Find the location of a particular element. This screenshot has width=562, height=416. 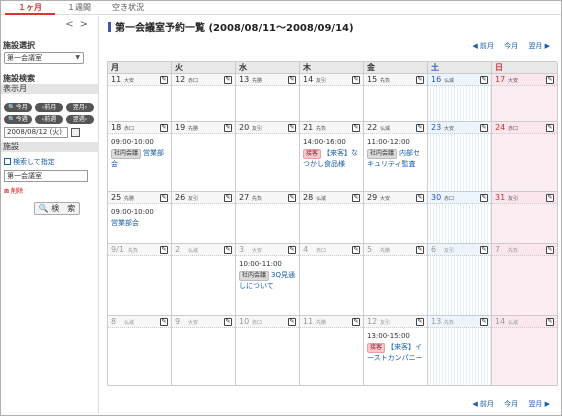

calendar-day-cell: 12 友引 ✎ 13:00-15:00 接客 【来客】イーストカンパニー is located at coordinates (396, 351).